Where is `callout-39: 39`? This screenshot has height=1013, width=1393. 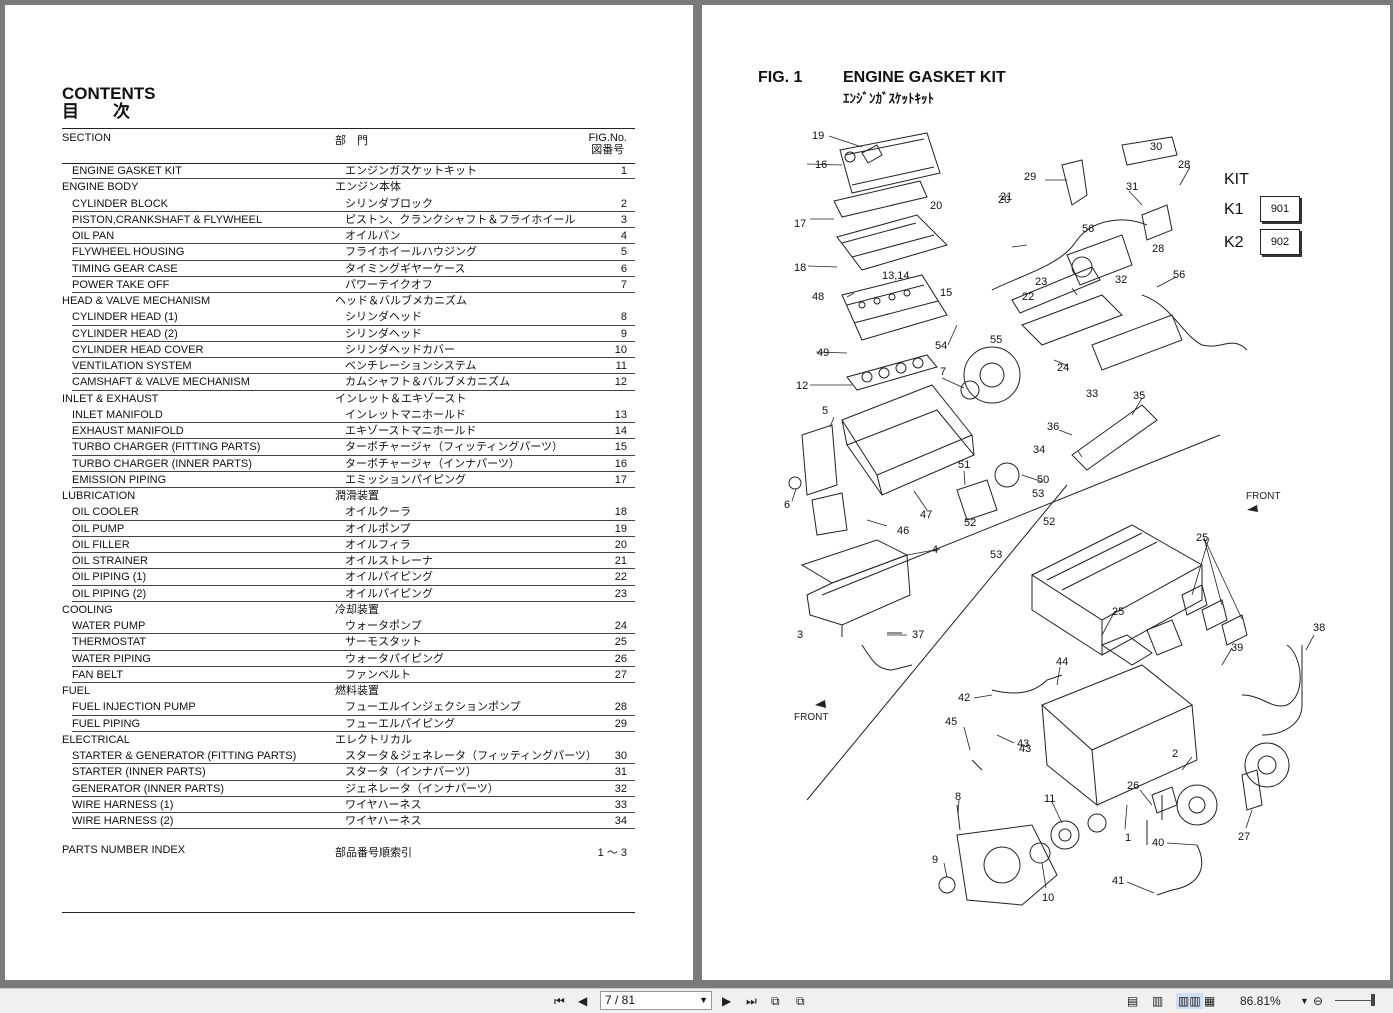 callout-39: 39 is located at coordinates (1237, 648).